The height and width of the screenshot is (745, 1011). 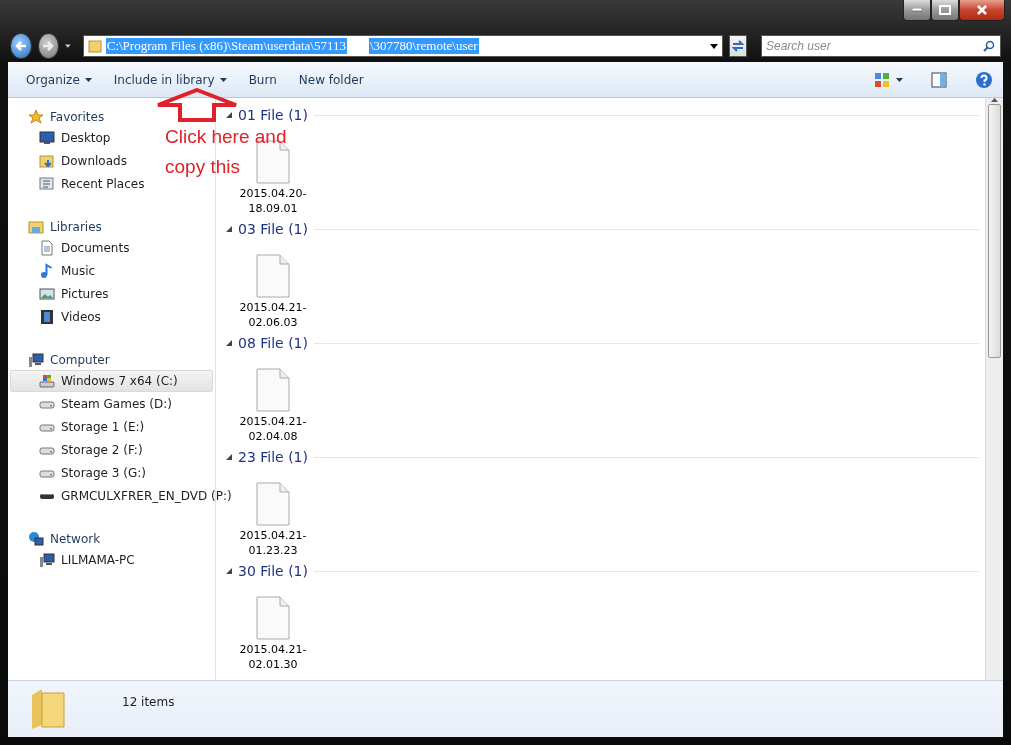 What do you see at coordinates (93, 404) in the screenshot?
I see `sidebar-item: Steam Games (D:)` at bounding box center [93, 404].